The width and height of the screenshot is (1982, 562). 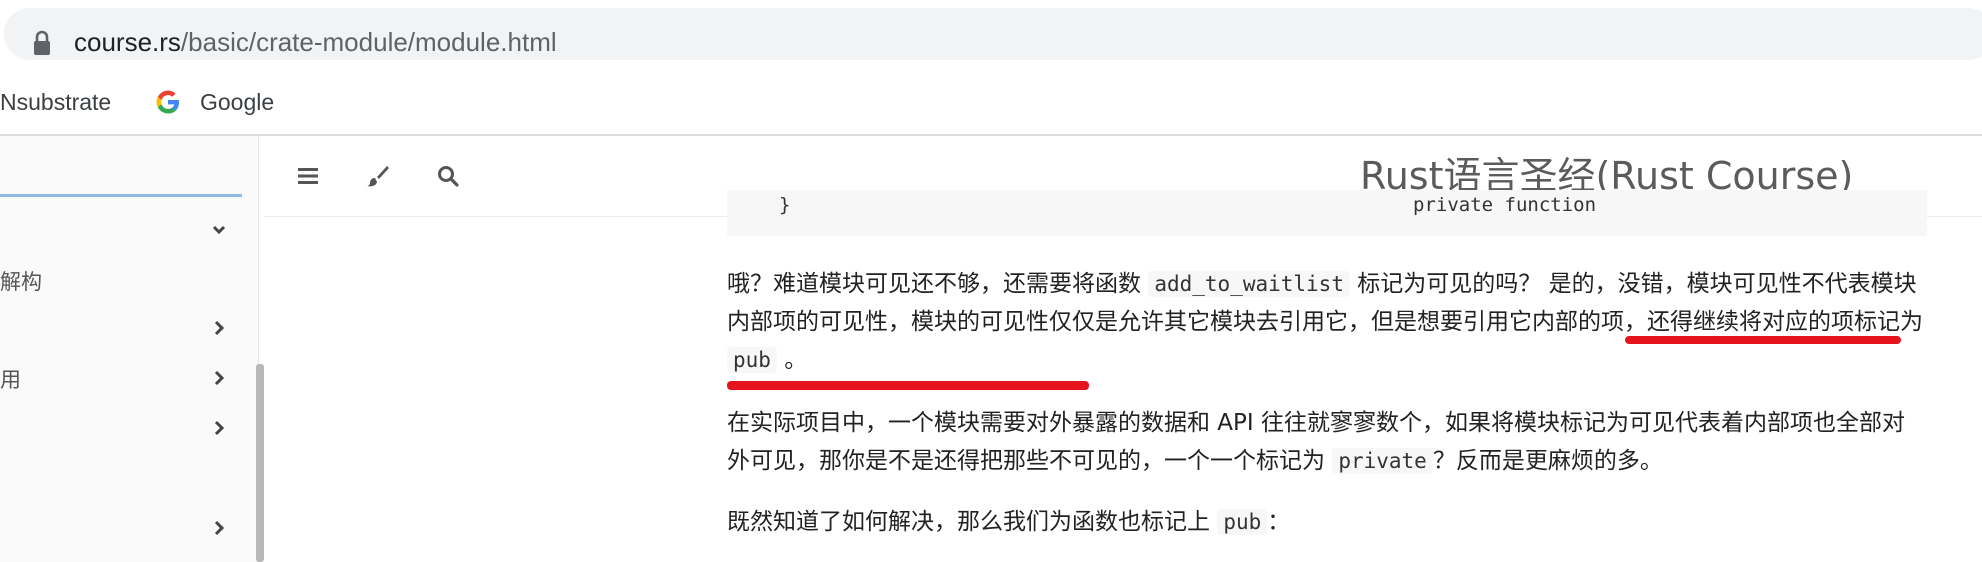 I want to click on url-path: /basic/crate-module/module.html, so click(x=368, y=42).